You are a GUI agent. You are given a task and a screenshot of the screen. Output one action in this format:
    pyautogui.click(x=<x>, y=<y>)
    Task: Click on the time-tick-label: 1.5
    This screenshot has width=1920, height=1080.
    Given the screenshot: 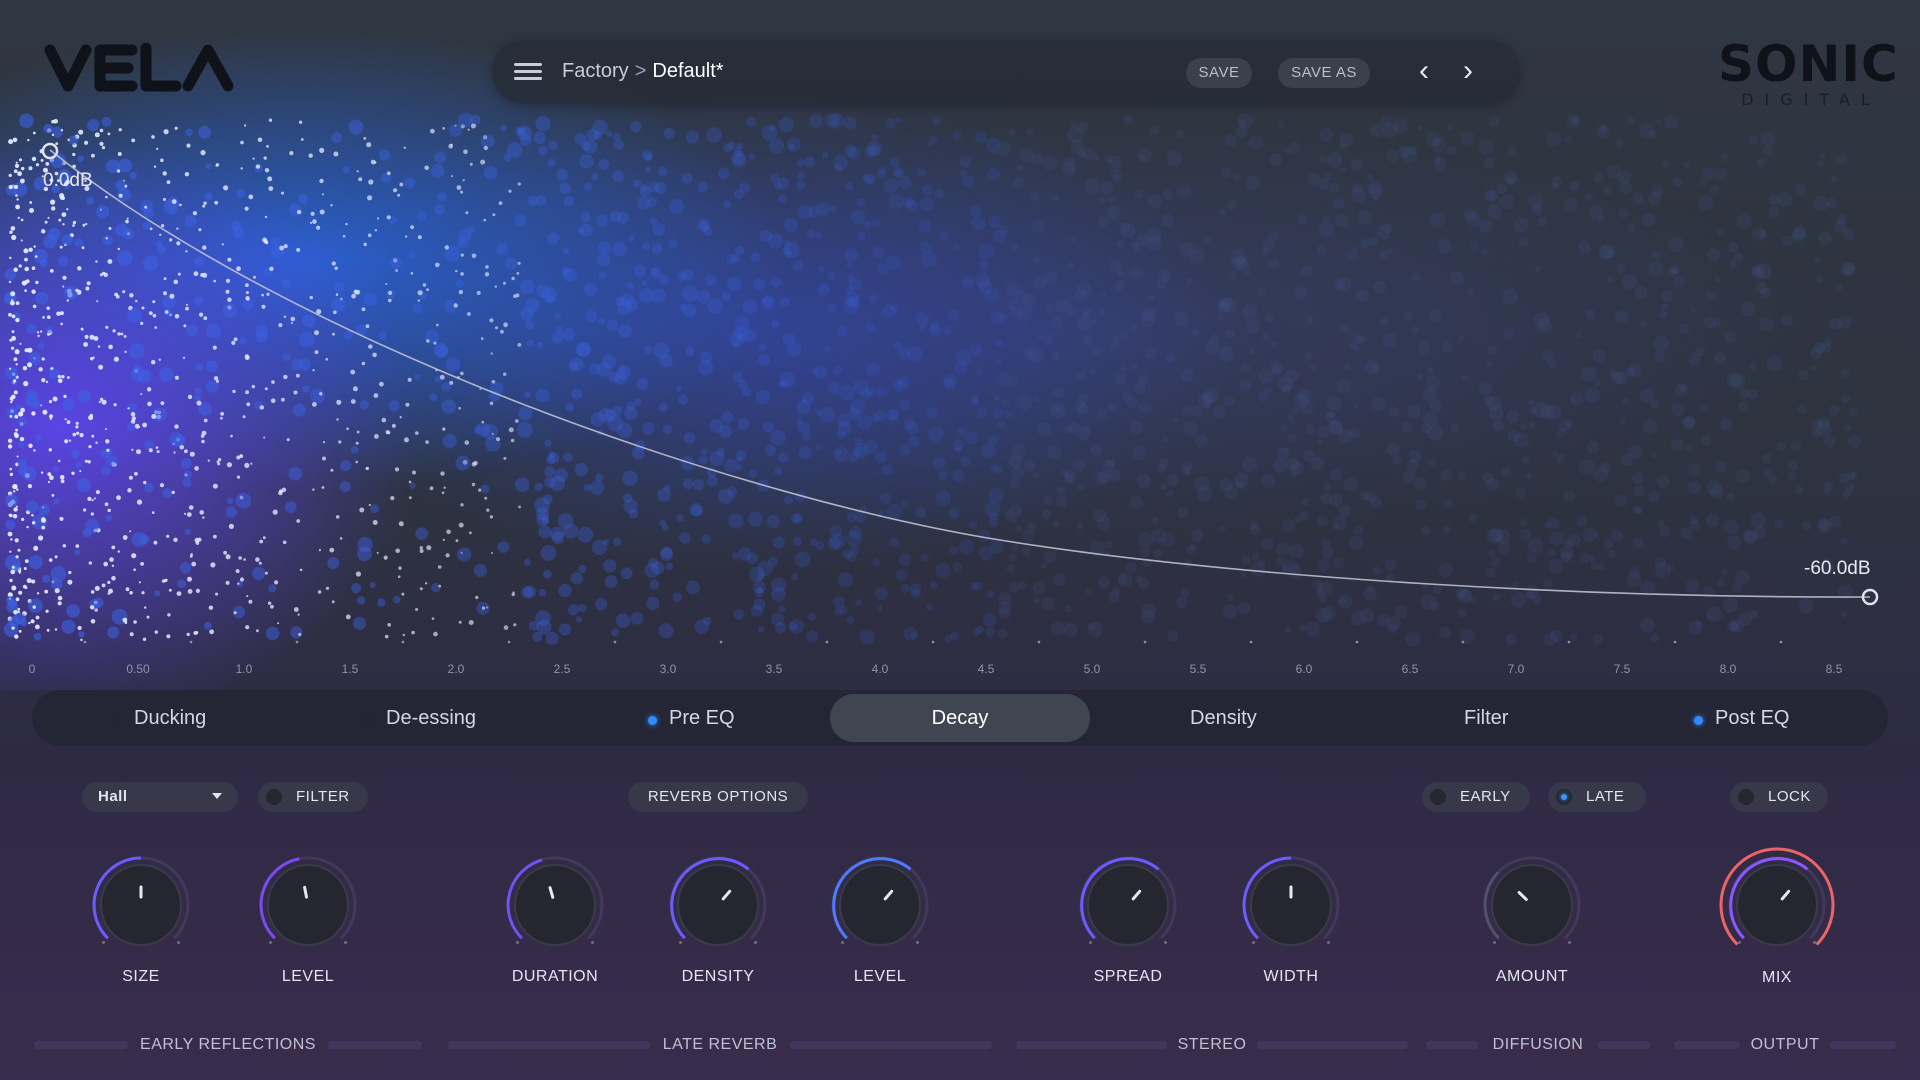 What is the action you would take?
    pyautogui.click(x=350, y=669)
    